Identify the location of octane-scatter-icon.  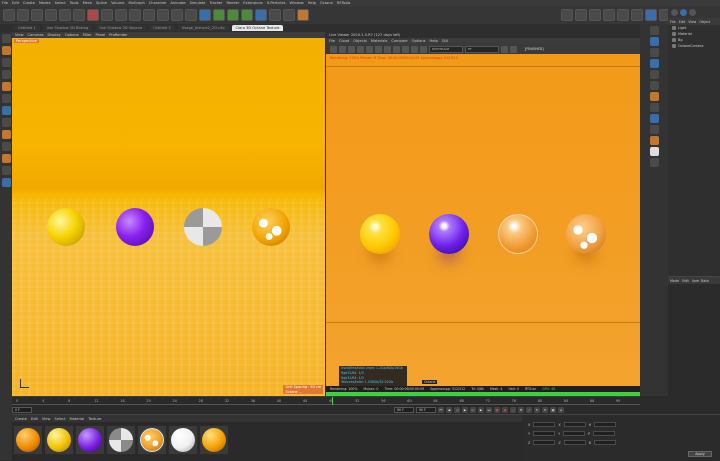
(654, 162).